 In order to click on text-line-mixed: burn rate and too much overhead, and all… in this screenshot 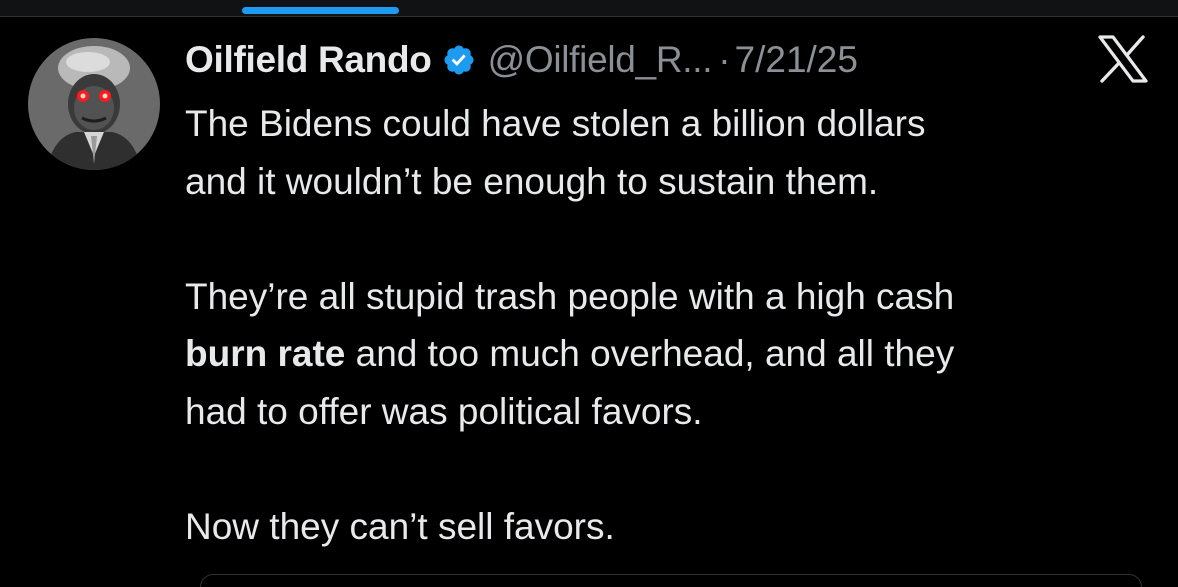, I will do `click(672, 354)`.